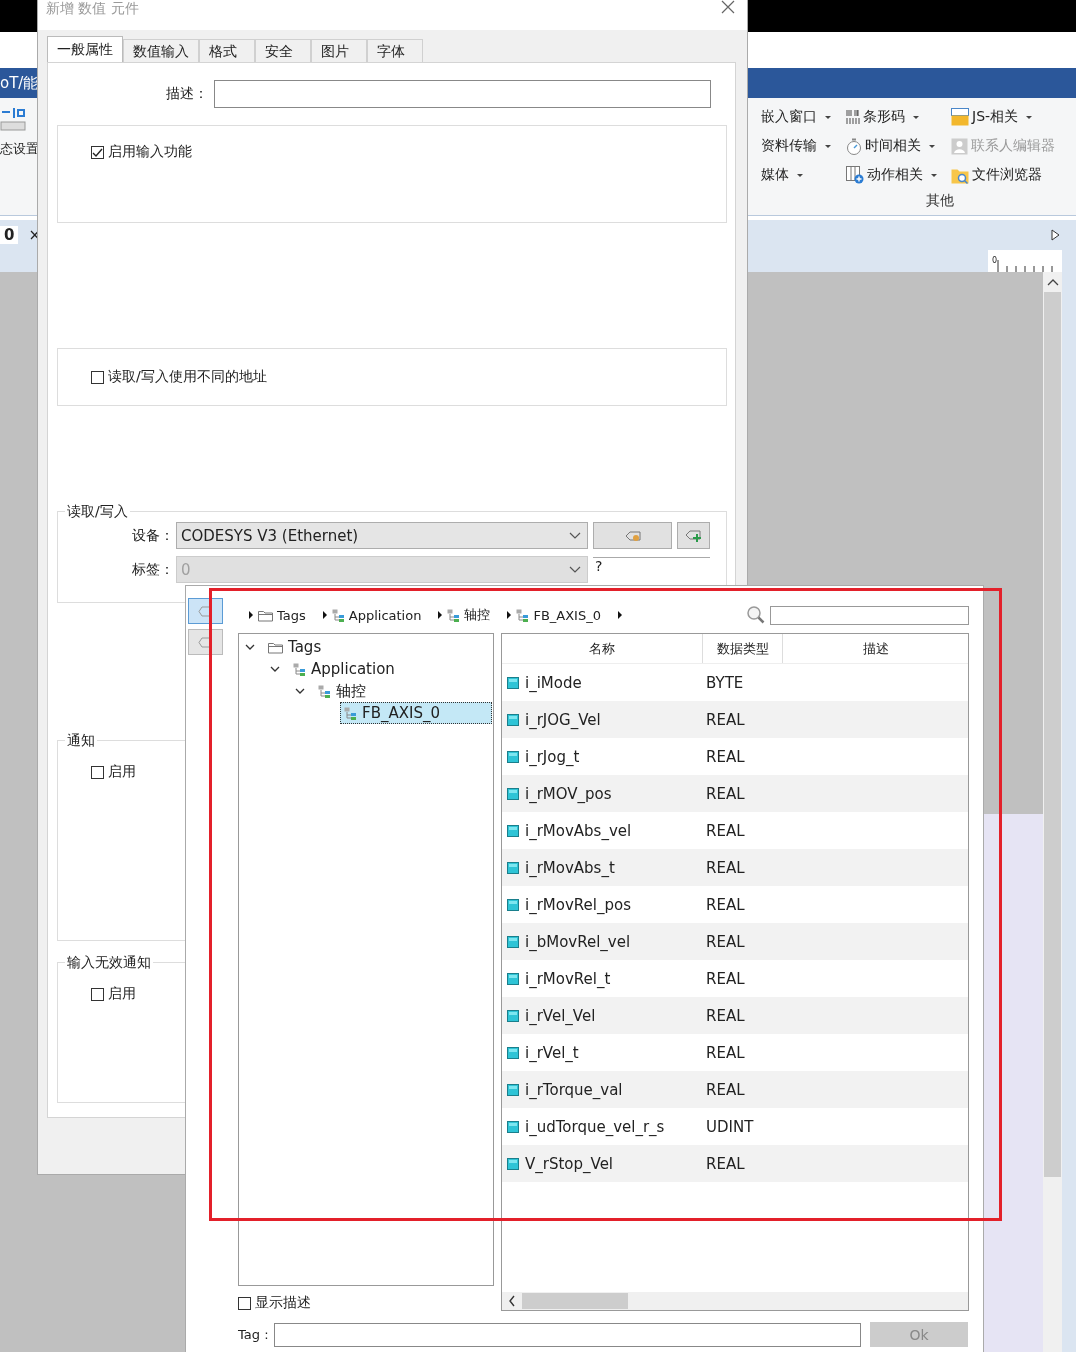  I want to click on tree-item: FB_AXIS_0, so click(416, 713).